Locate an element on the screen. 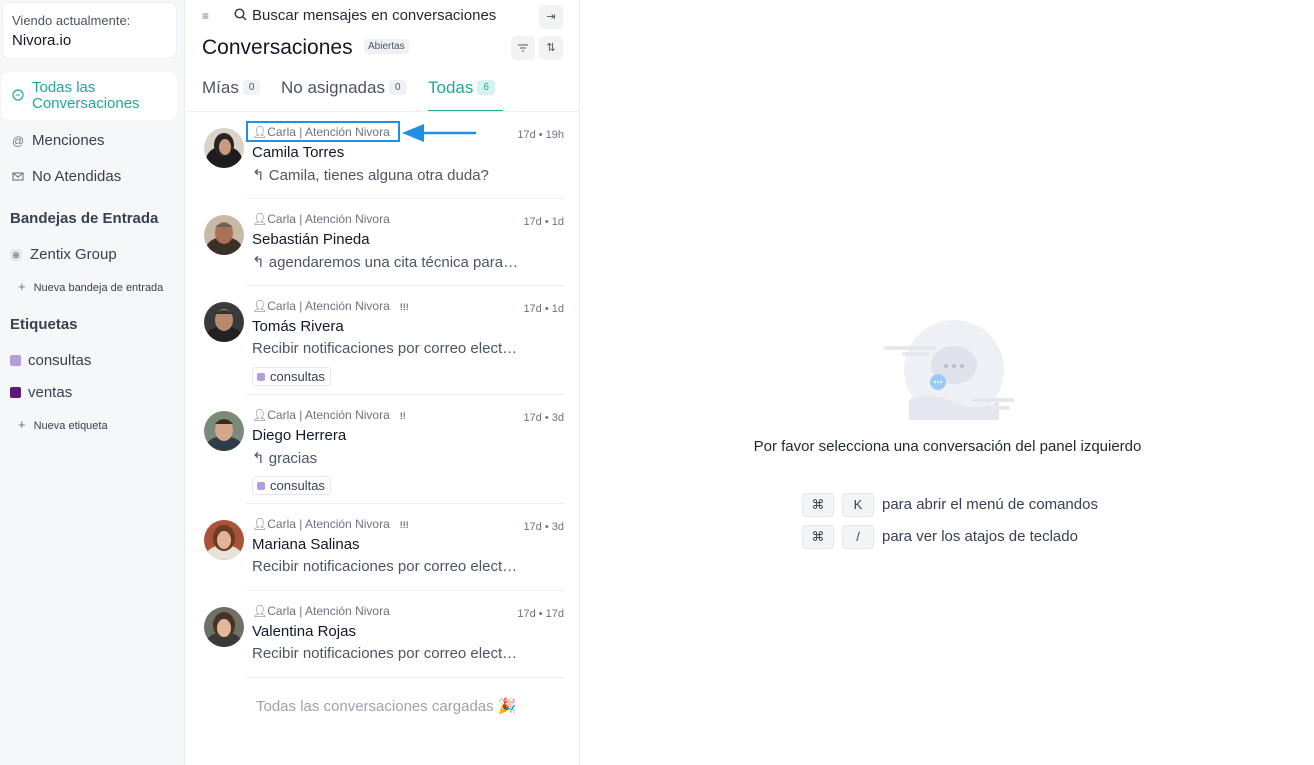  conversation-tabs: Mías 0 No asignadas 0 Todas 6 is located at coordinates (391, 93).